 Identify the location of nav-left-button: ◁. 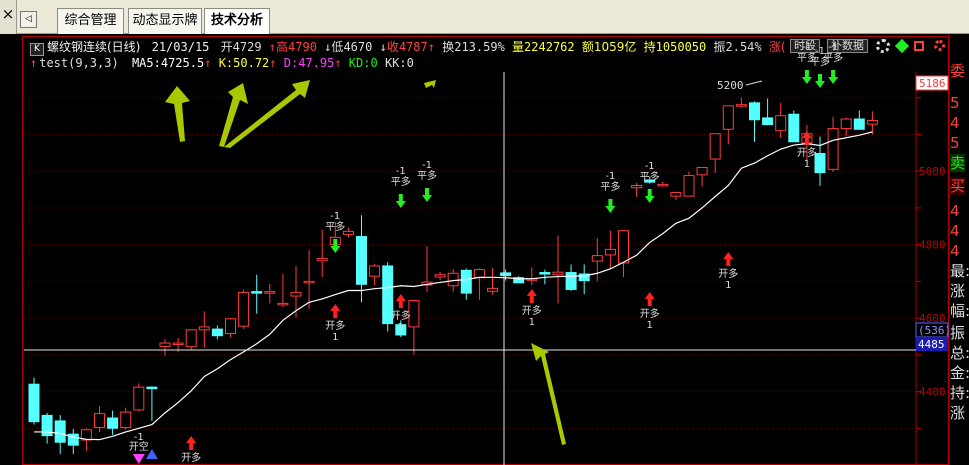
(28, 19).